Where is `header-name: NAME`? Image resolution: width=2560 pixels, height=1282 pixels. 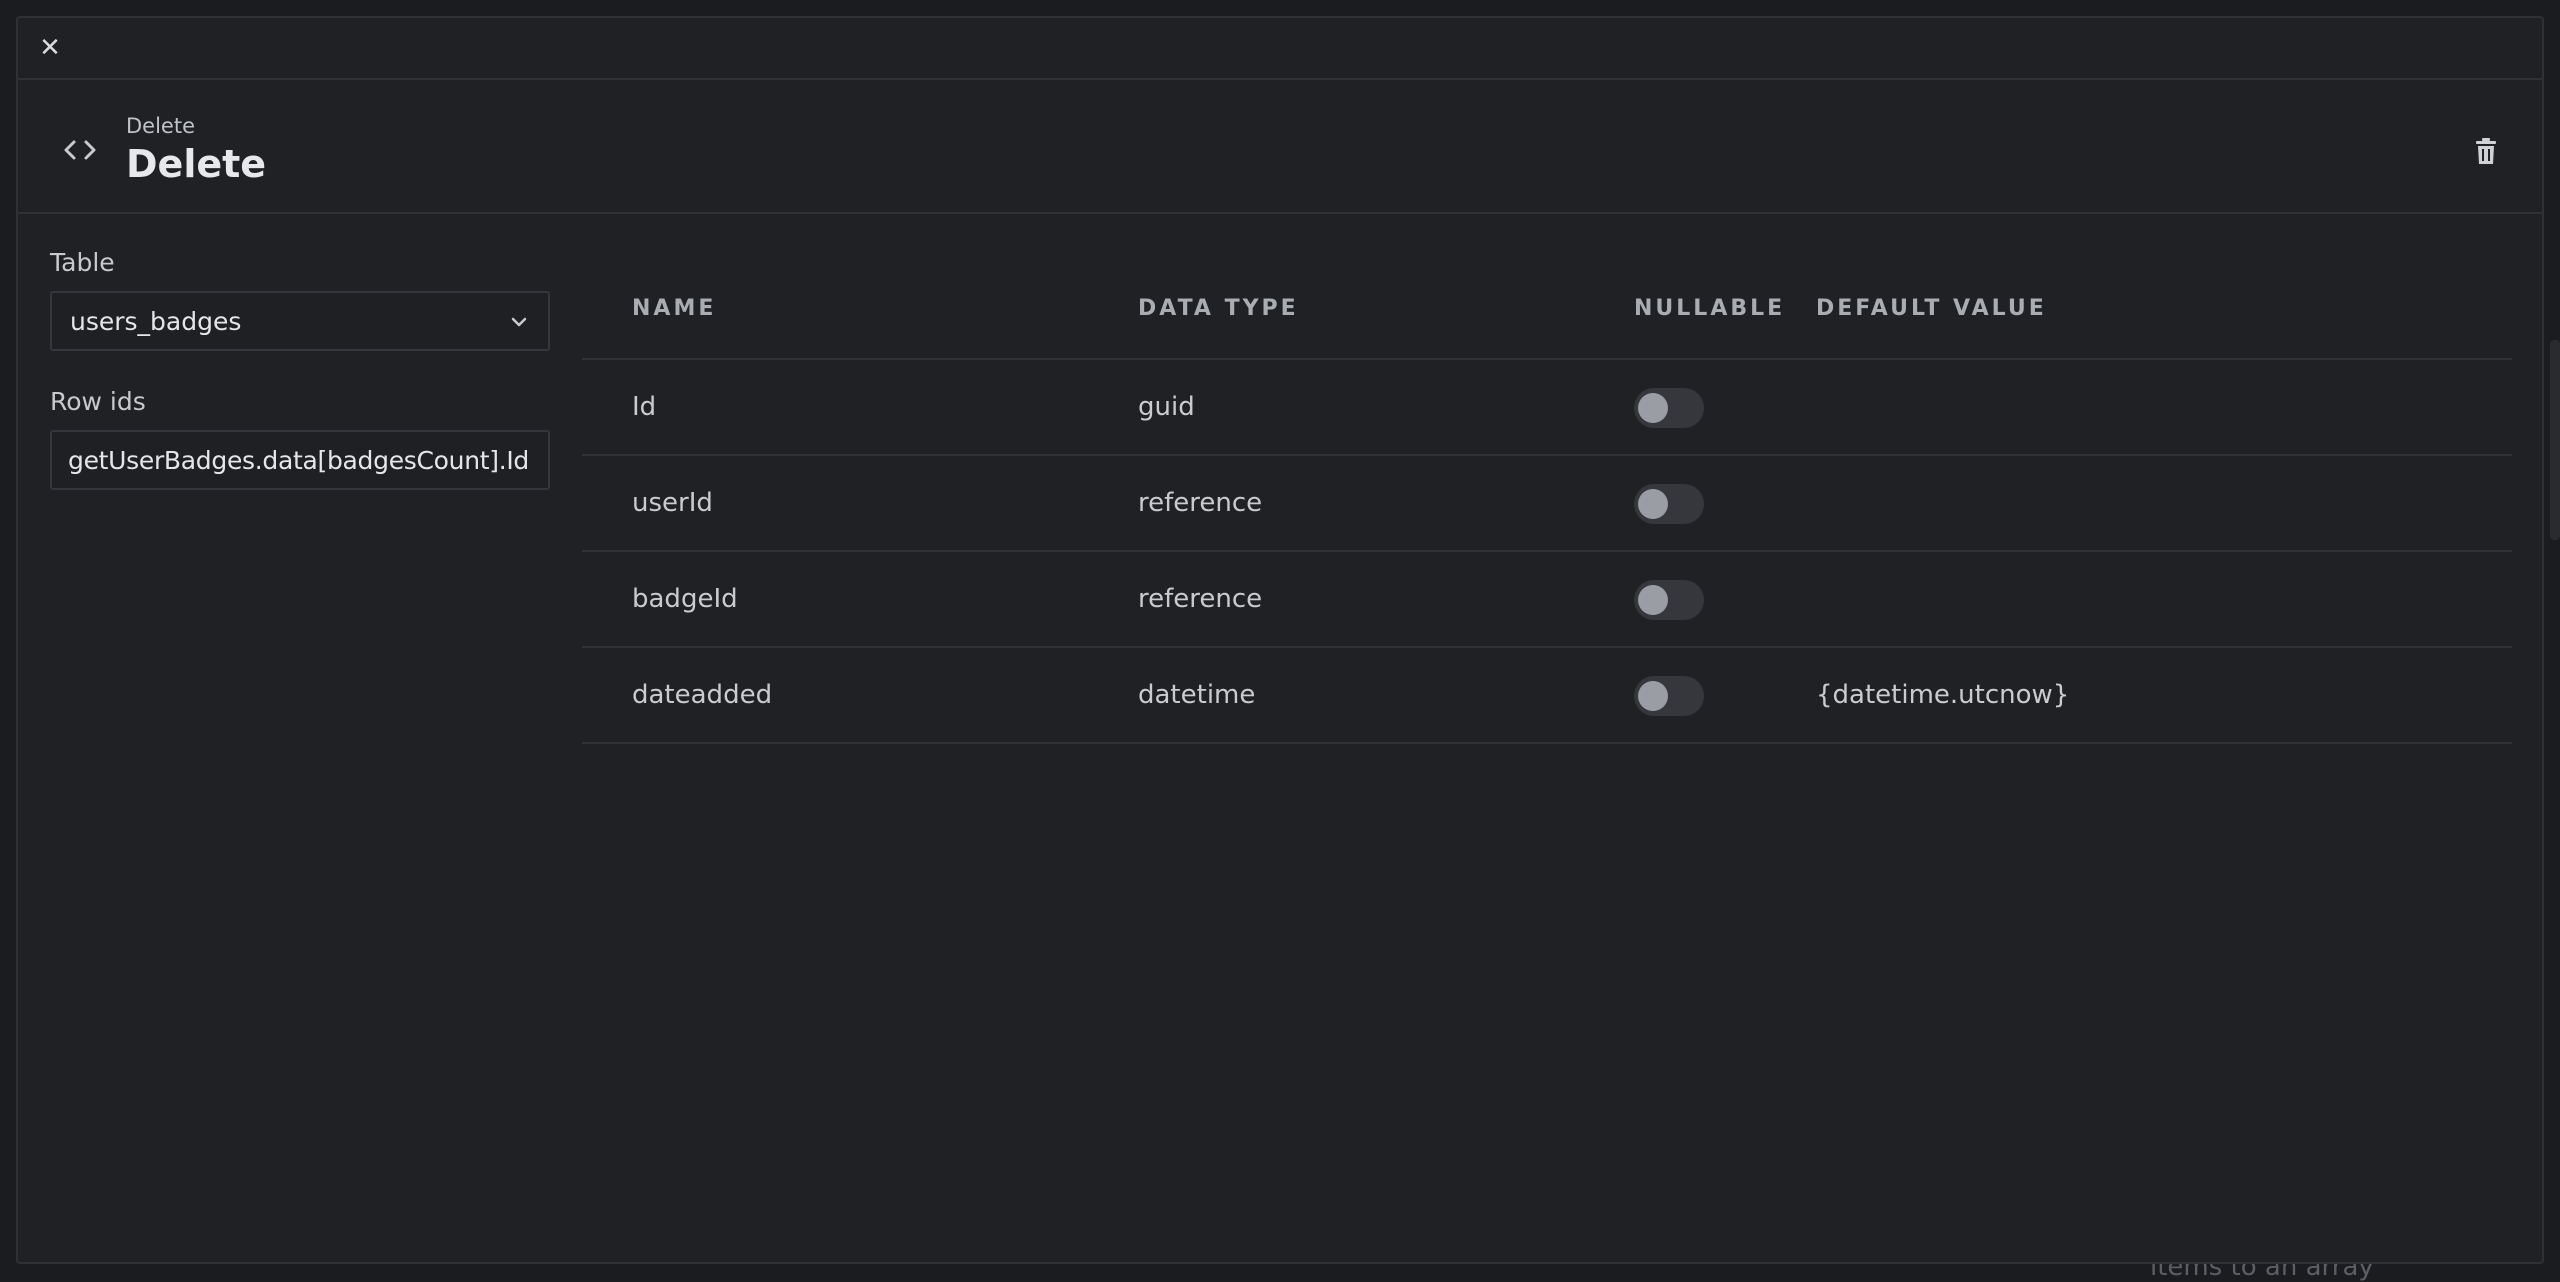 header-name: NAME is located at coordinates (674, 308).